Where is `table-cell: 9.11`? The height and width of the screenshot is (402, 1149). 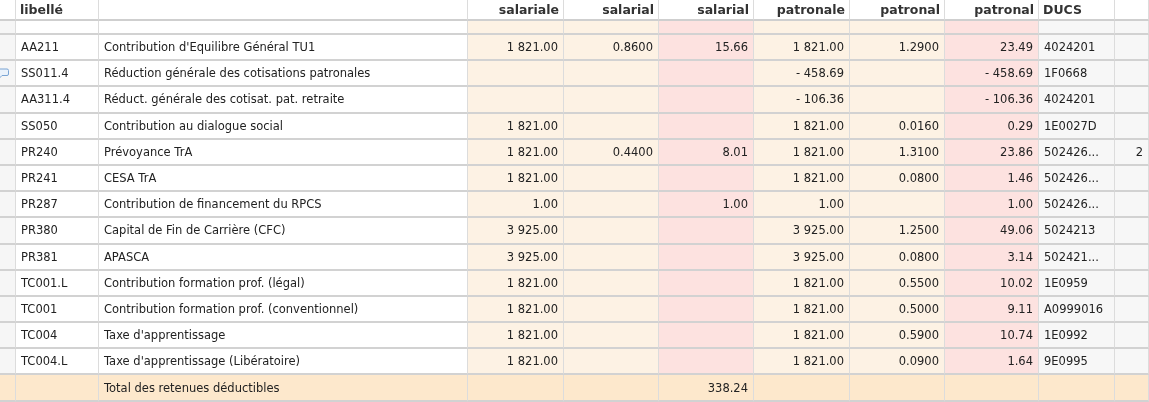
table-cell: 9.11 is located at coordinates (992, 310).